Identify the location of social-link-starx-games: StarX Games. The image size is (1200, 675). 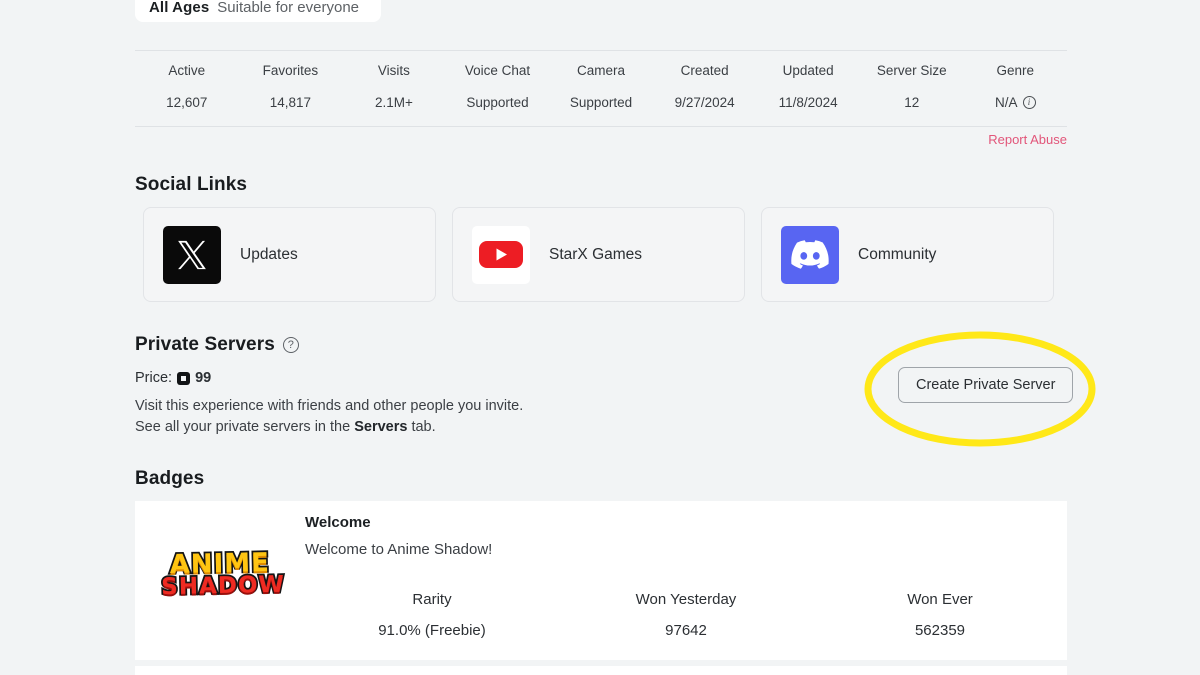
(598, 254).